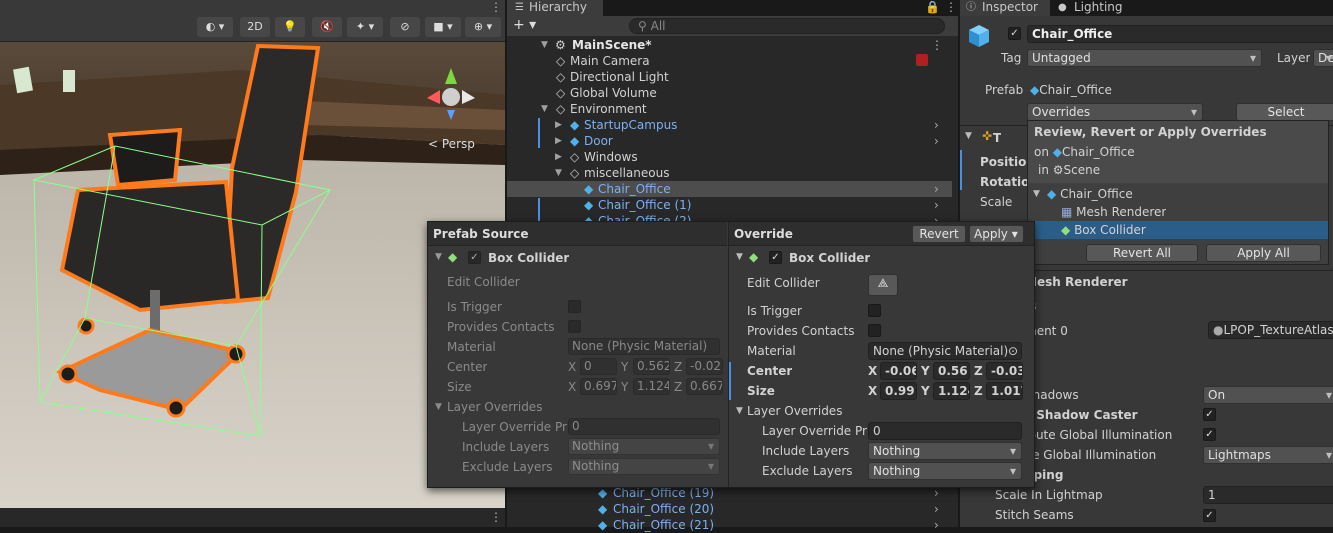 Image resolution: width=1333 pixels, height=533 pixels. What do you see at coordinates (1004, 371) in the screenshot?
I see `vector-z-field: -0.03` at bounding box center [1004, 371].